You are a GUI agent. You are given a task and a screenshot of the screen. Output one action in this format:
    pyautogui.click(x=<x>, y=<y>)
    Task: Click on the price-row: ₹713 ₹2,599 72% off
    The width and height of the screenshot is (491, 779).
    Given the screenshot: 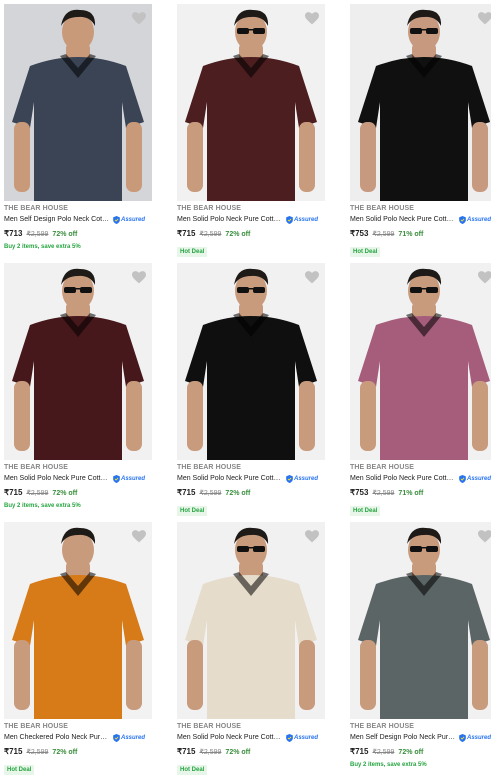 What is the action you would take?
    pyautogui.click(x=78, y=234)
    